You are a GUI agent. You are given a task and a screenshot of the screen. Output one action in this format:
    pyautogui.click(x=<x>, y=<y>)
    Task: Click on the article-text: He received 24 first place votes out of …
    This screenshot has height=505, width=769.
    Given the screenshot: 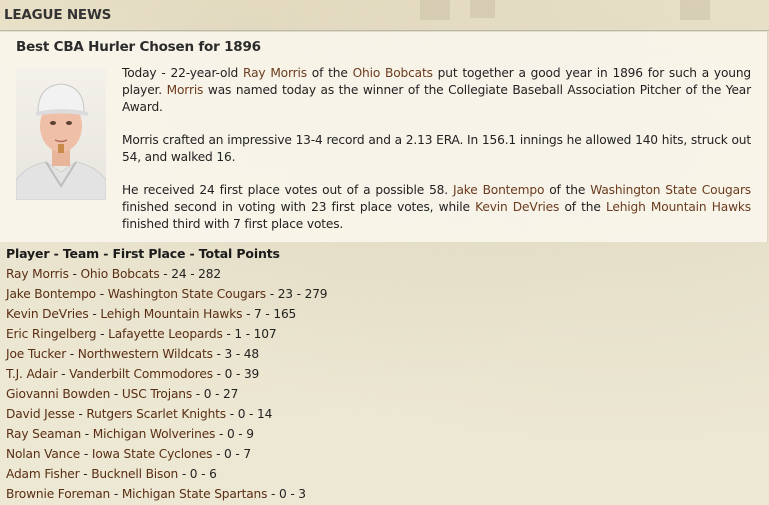 What is the action you would take?
    pyautogui.click(x=287, y=190)
    